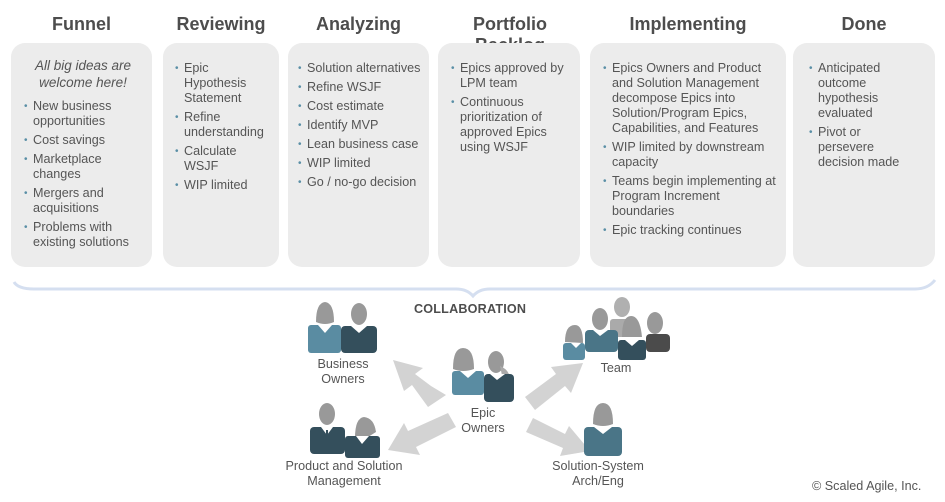 The height and width of the screenshot is (502, 945). I want to click on team-label: Team, so click(616, 368).